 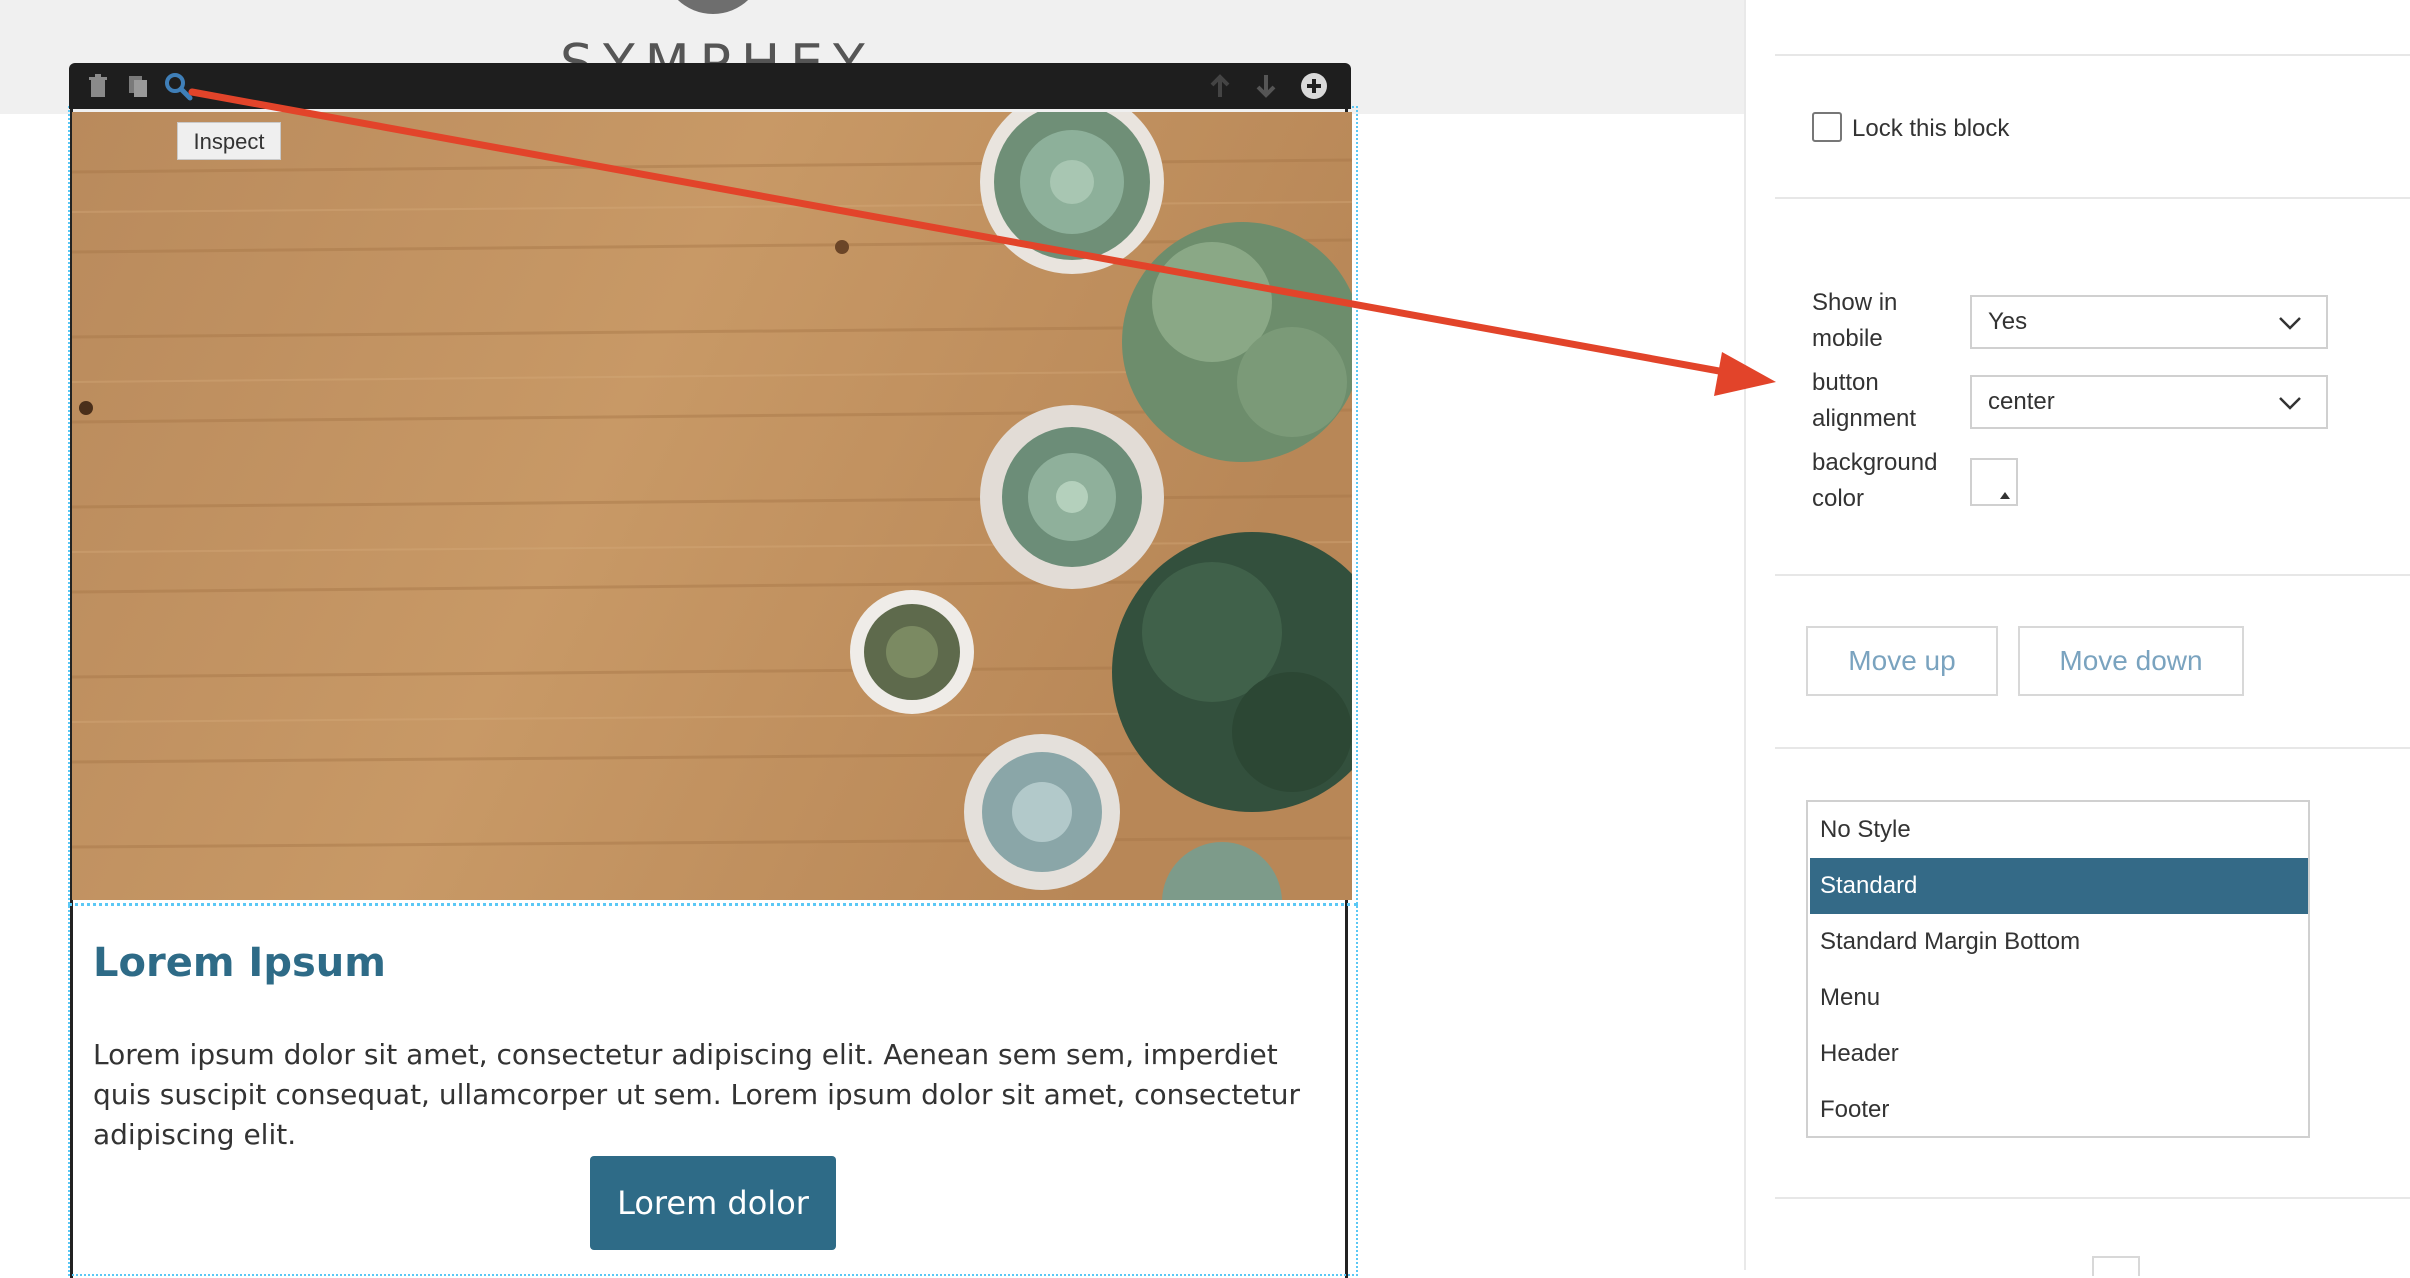 I want to click on button-alignment-label-line2: alignment, so click(x=1864, y=418).